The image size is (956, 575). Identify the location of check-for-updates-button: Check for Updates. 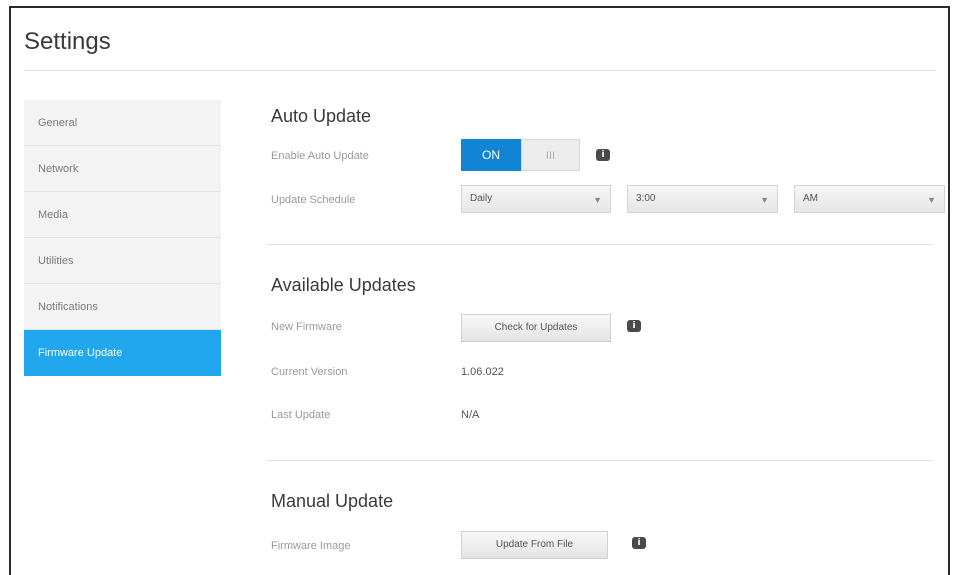
(536, 328).